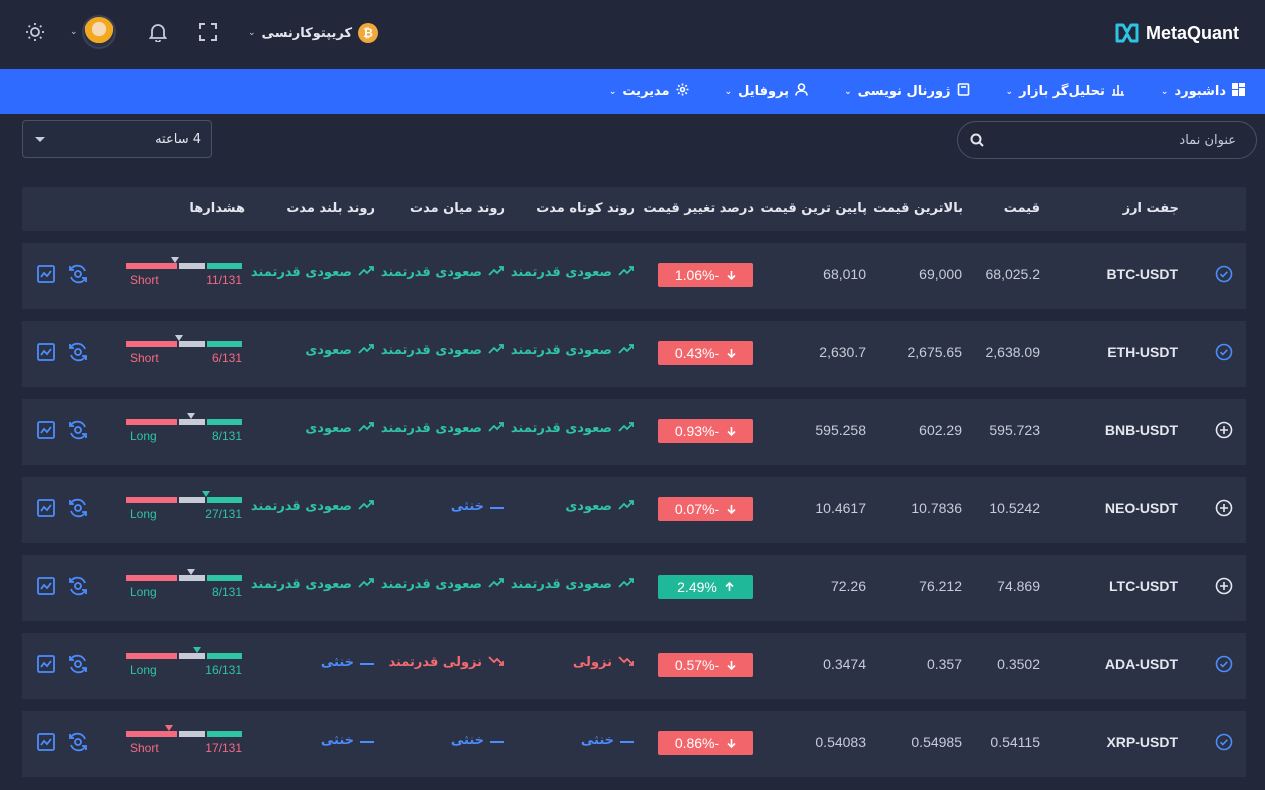  I want to click on short-trend-label: صعودی قدرتمند, so click(561, 272).